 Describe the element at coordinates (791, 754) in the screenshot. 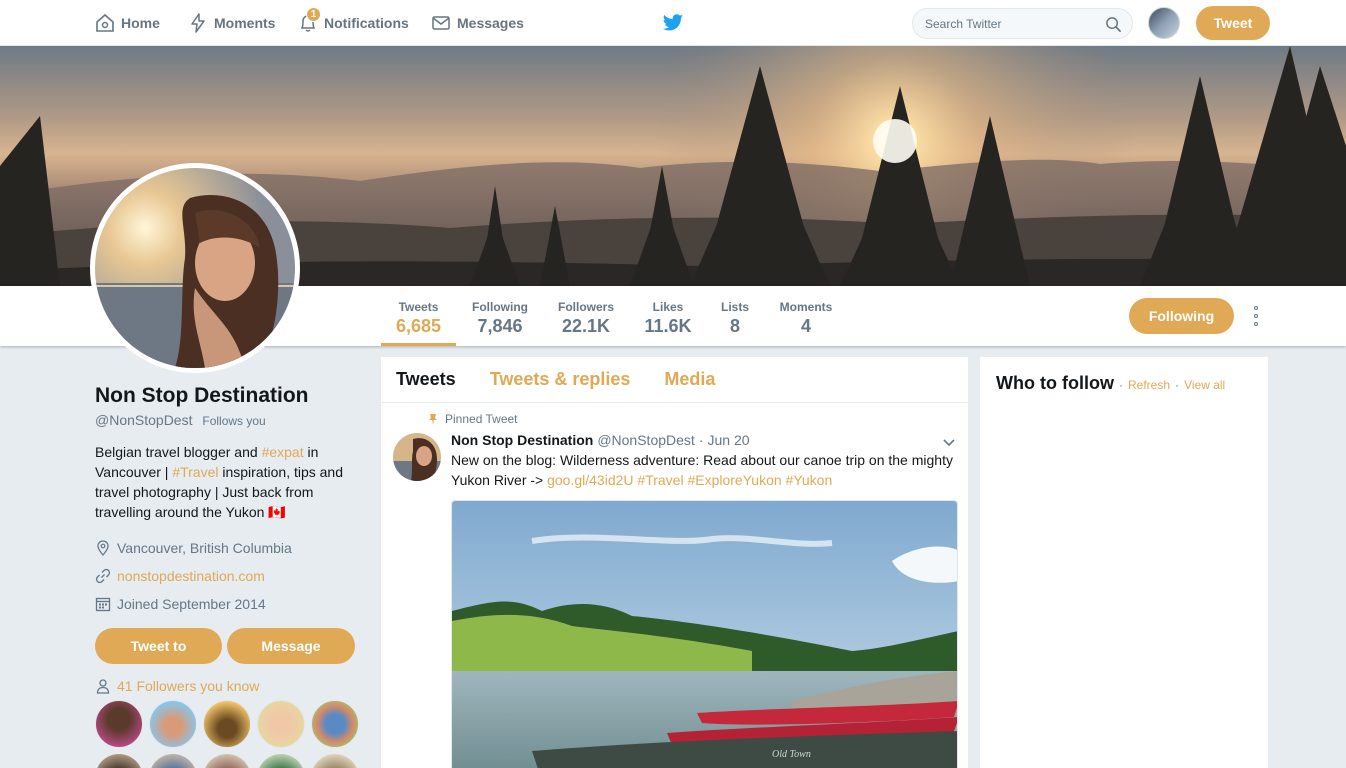

I see `canoe-brand-text: Old Town` at that location.